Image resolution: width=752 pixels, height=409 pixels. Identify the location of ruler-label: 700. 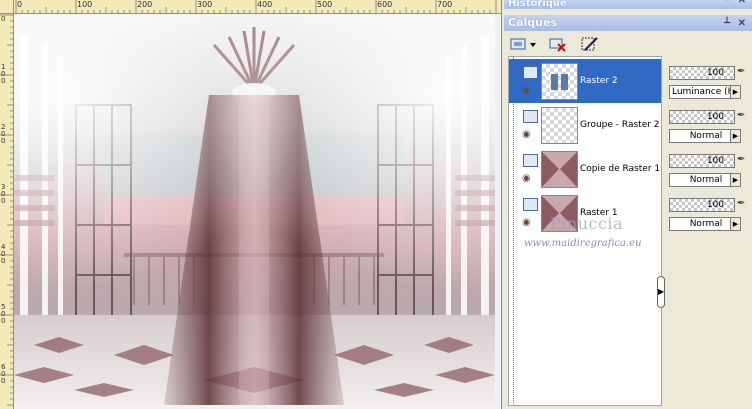
(445, 4).